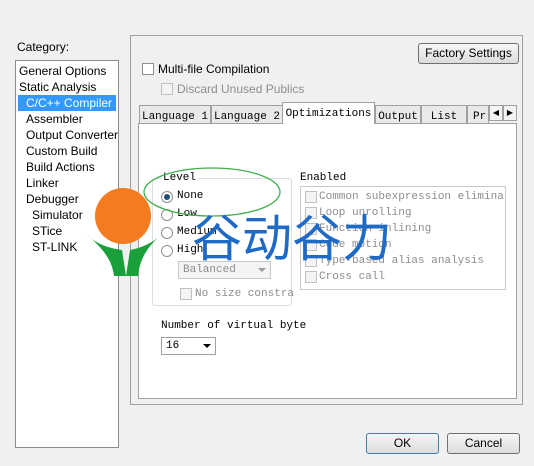 Image resolution: width=534 pixels, height=466 pixels. Describe the element at coordinates (224, 270) in the screenshot. I see `balance-select: Balanced` at that location.